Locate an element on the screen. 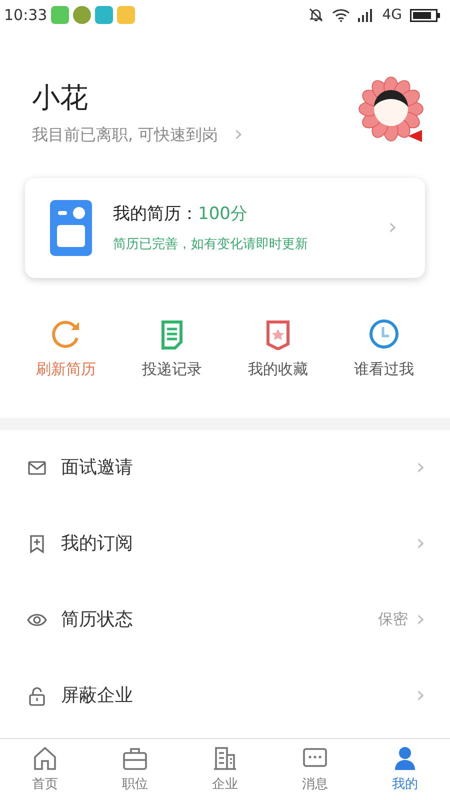  muted-bell-icon is located at coordinates (316, 15).